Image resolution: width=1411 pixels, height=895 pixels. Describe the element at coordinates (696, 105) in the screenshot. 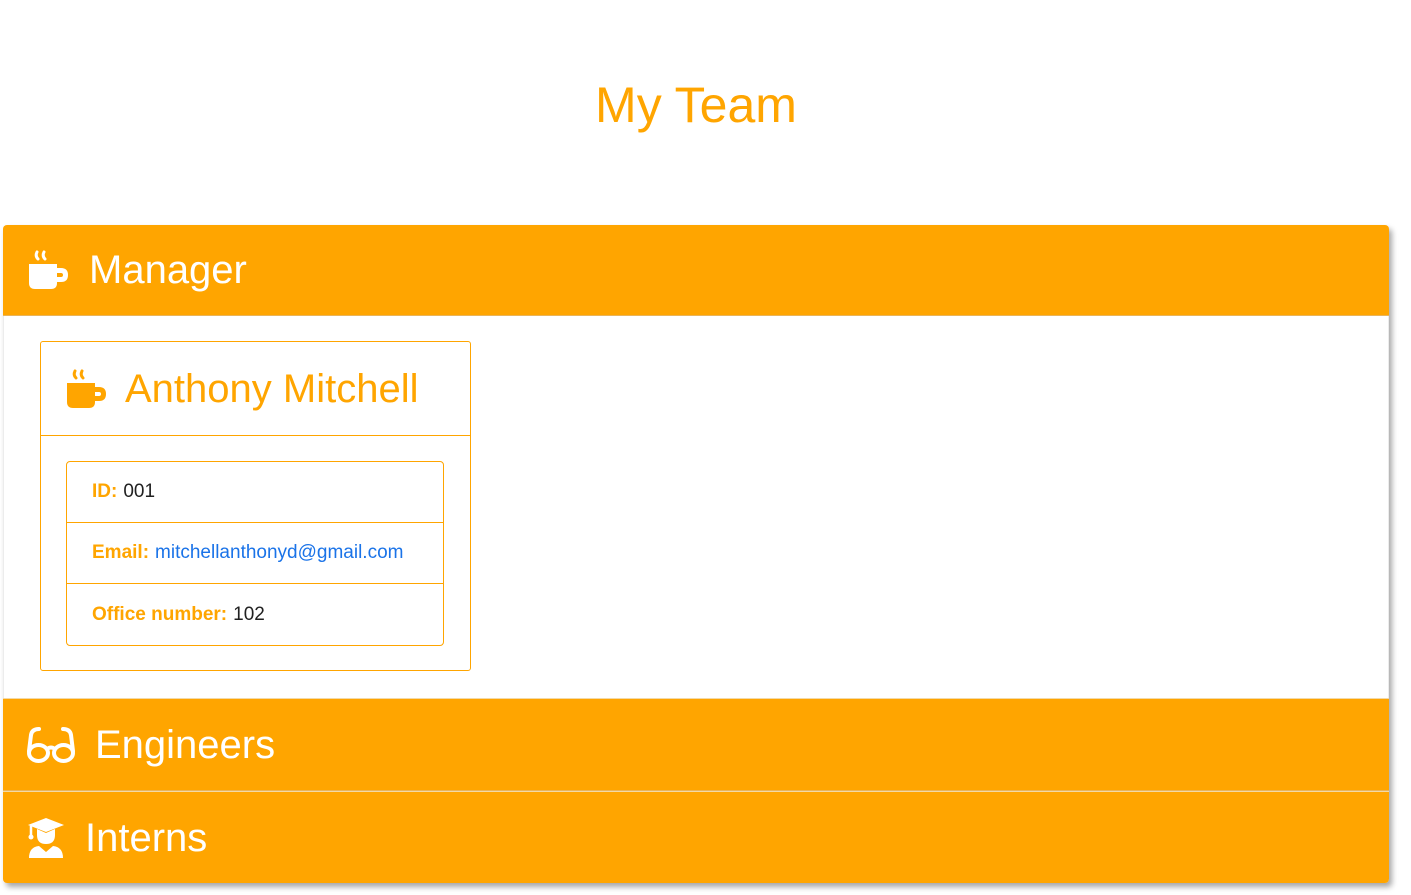

I see `page-title: My Team` at that location.